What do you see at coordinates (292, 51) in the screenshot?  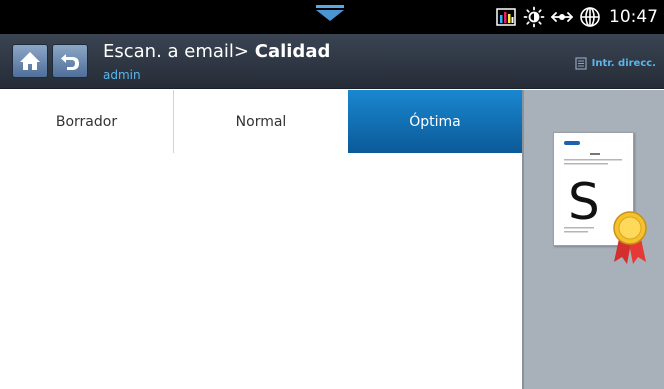 I see `title-current-section: Calidad` at bounding box center [292, 51].